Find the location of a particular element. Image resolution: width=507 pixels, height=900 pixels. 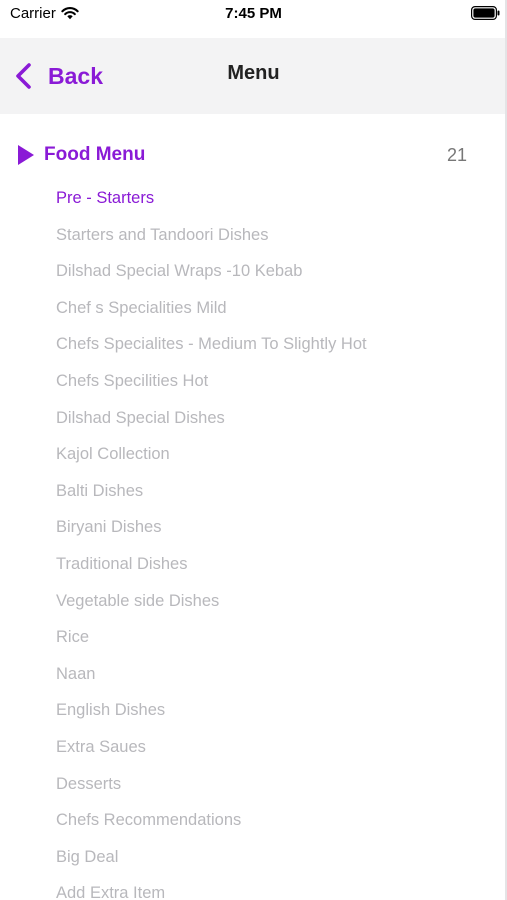

section-item-count: 21 is located at coordinates (456, 155).